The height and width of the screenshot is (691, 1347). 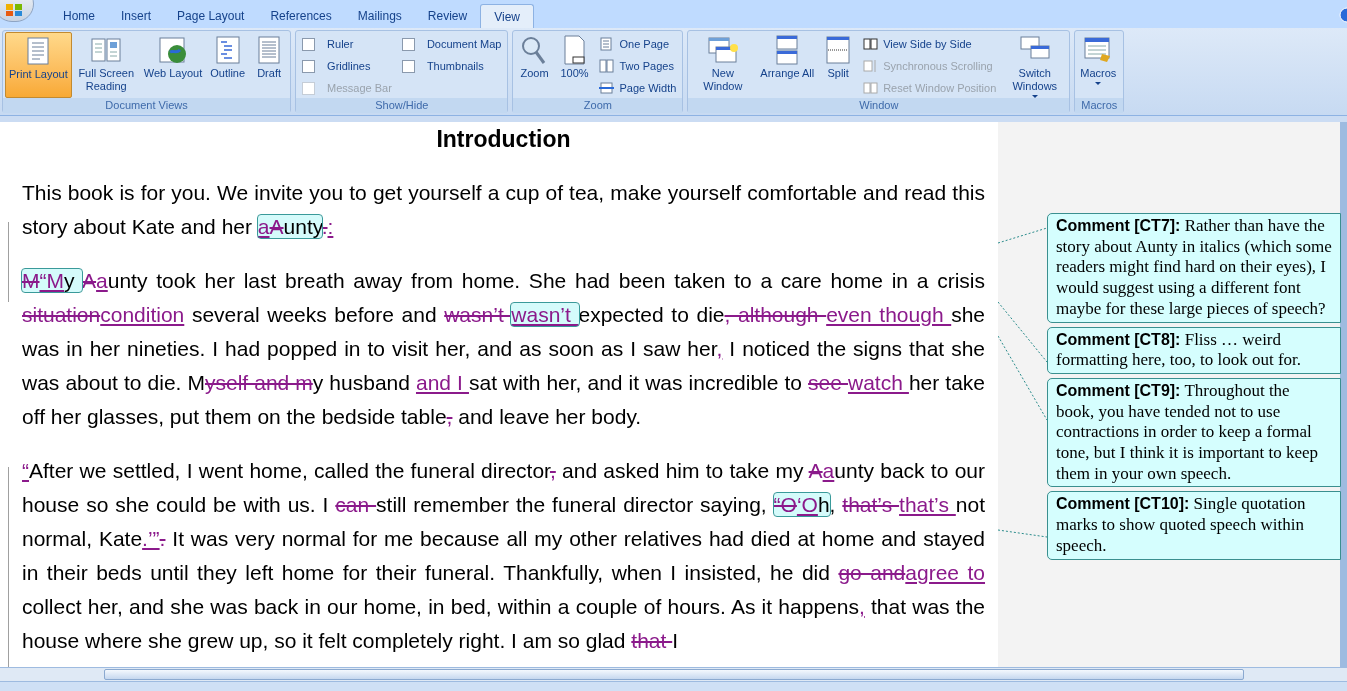 What do you see at coordinates (1194, 268) in the screenshot?
I see `comment-text: Comment [CT7]: Rather than have the story about Aunty in italics (which some readers might find hard on their eyes), I would suggest using a different font maybe for these large pieces of speech?` at bounding box center [1194, 268].